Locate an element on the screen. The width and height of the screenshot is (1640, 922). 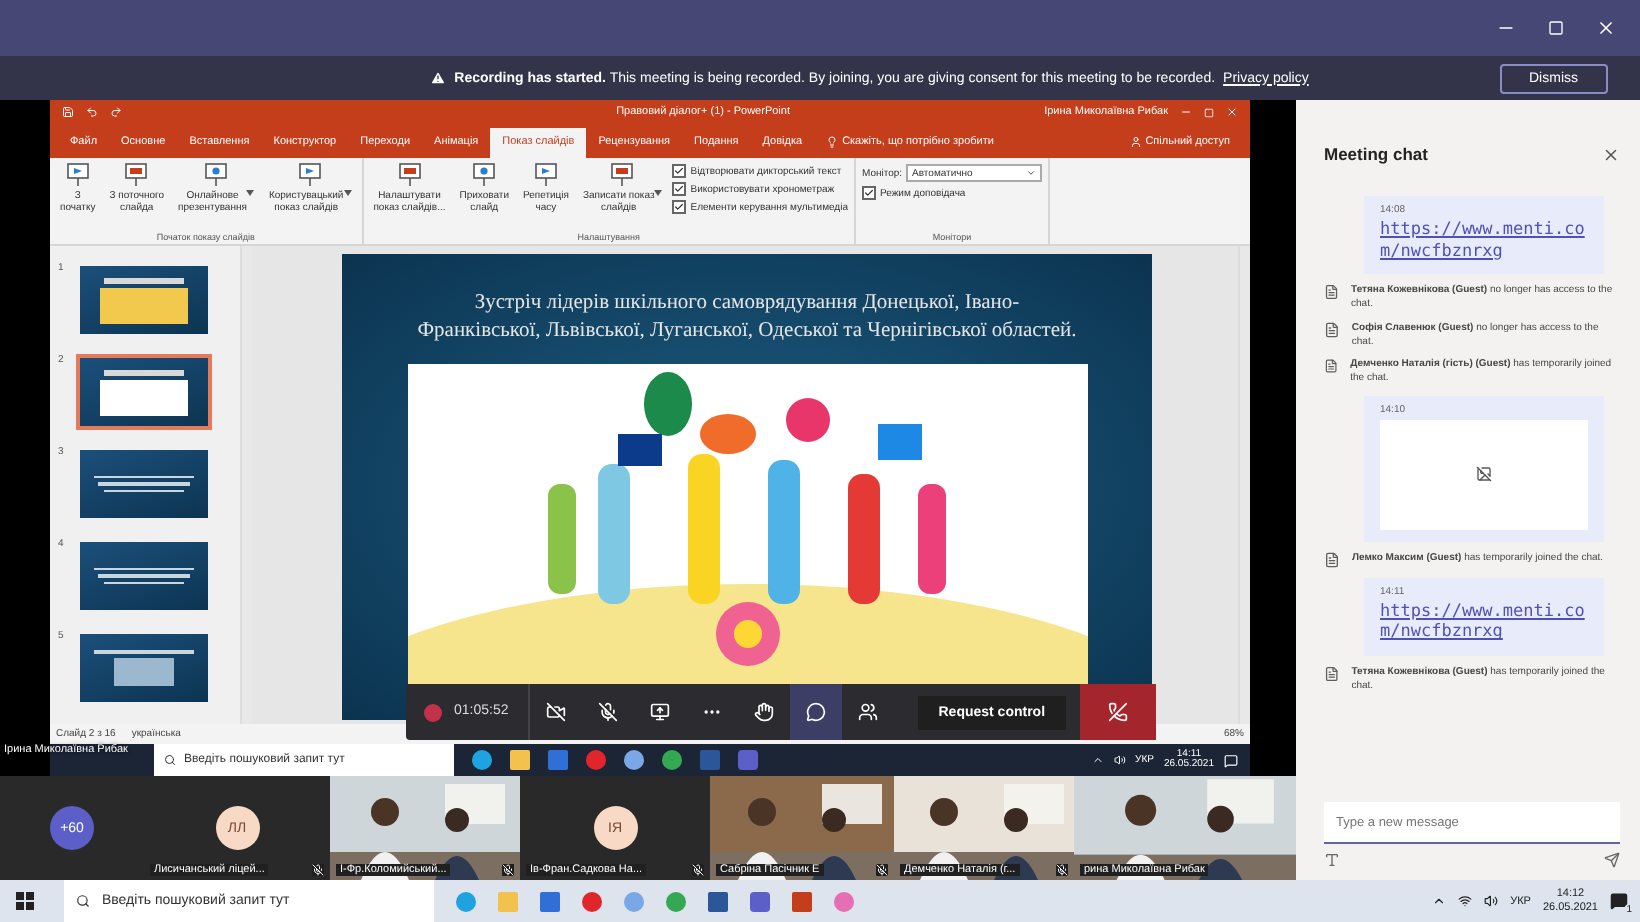
slide-thumbnail is located at coordinates (143, 392).